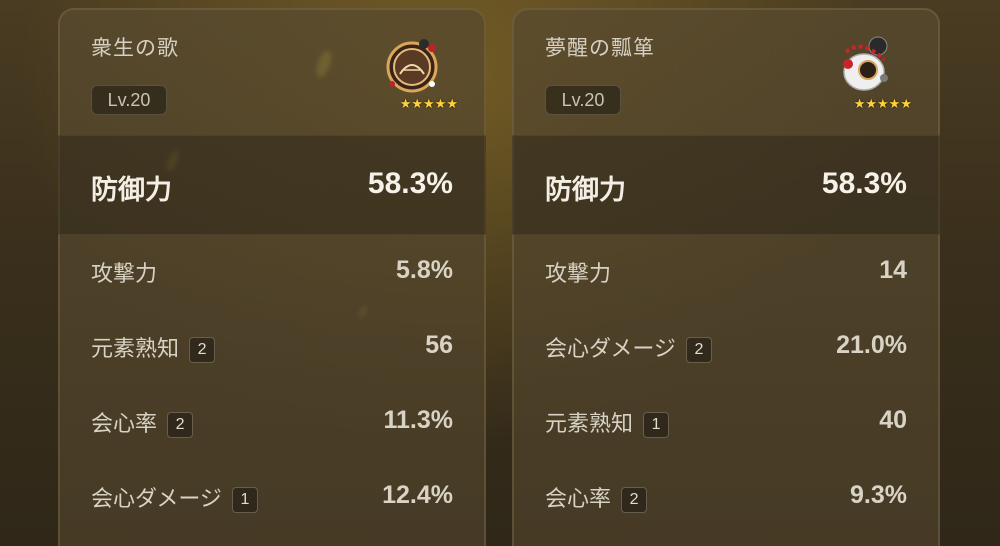  I want to click on sub-stat-row: 元素熟知 1 40, so click(726, 422).